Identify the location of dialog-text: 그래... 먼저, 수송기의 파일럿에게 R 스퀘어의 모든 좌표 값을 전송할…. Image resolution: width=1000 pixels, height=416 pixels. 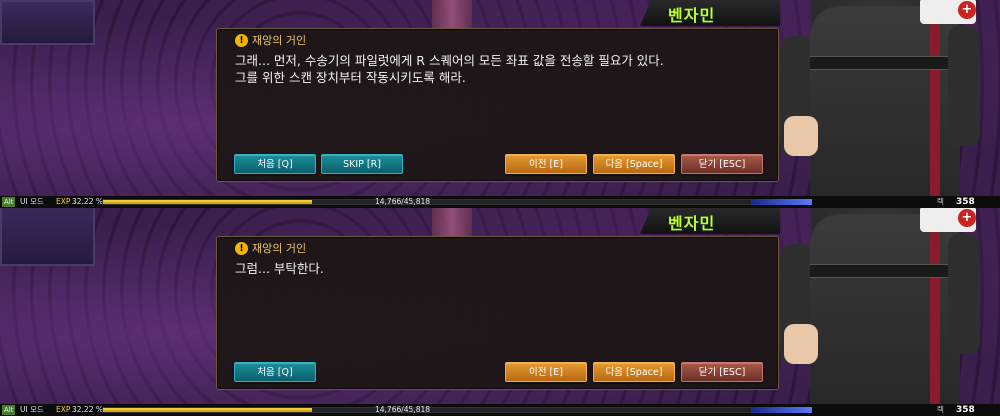
(449, 69).